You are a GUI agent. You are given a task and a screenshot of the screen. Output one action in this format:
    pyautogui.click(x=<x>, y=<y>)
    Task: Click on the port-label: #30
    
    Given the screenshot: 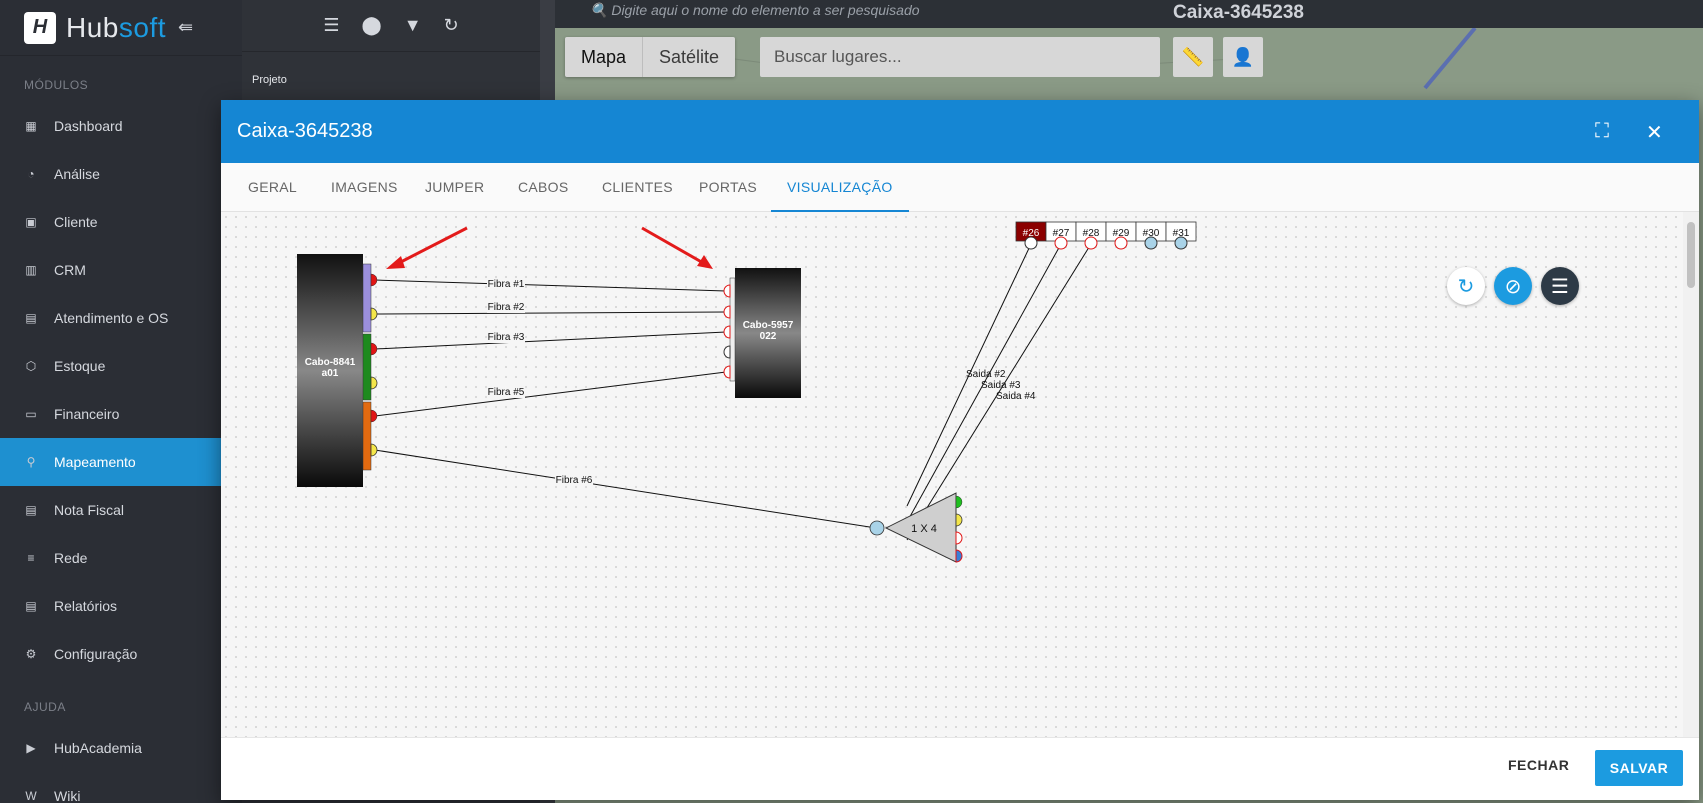 What is the action you would take?
    pyautogui.click(x=1151, y=233)
    